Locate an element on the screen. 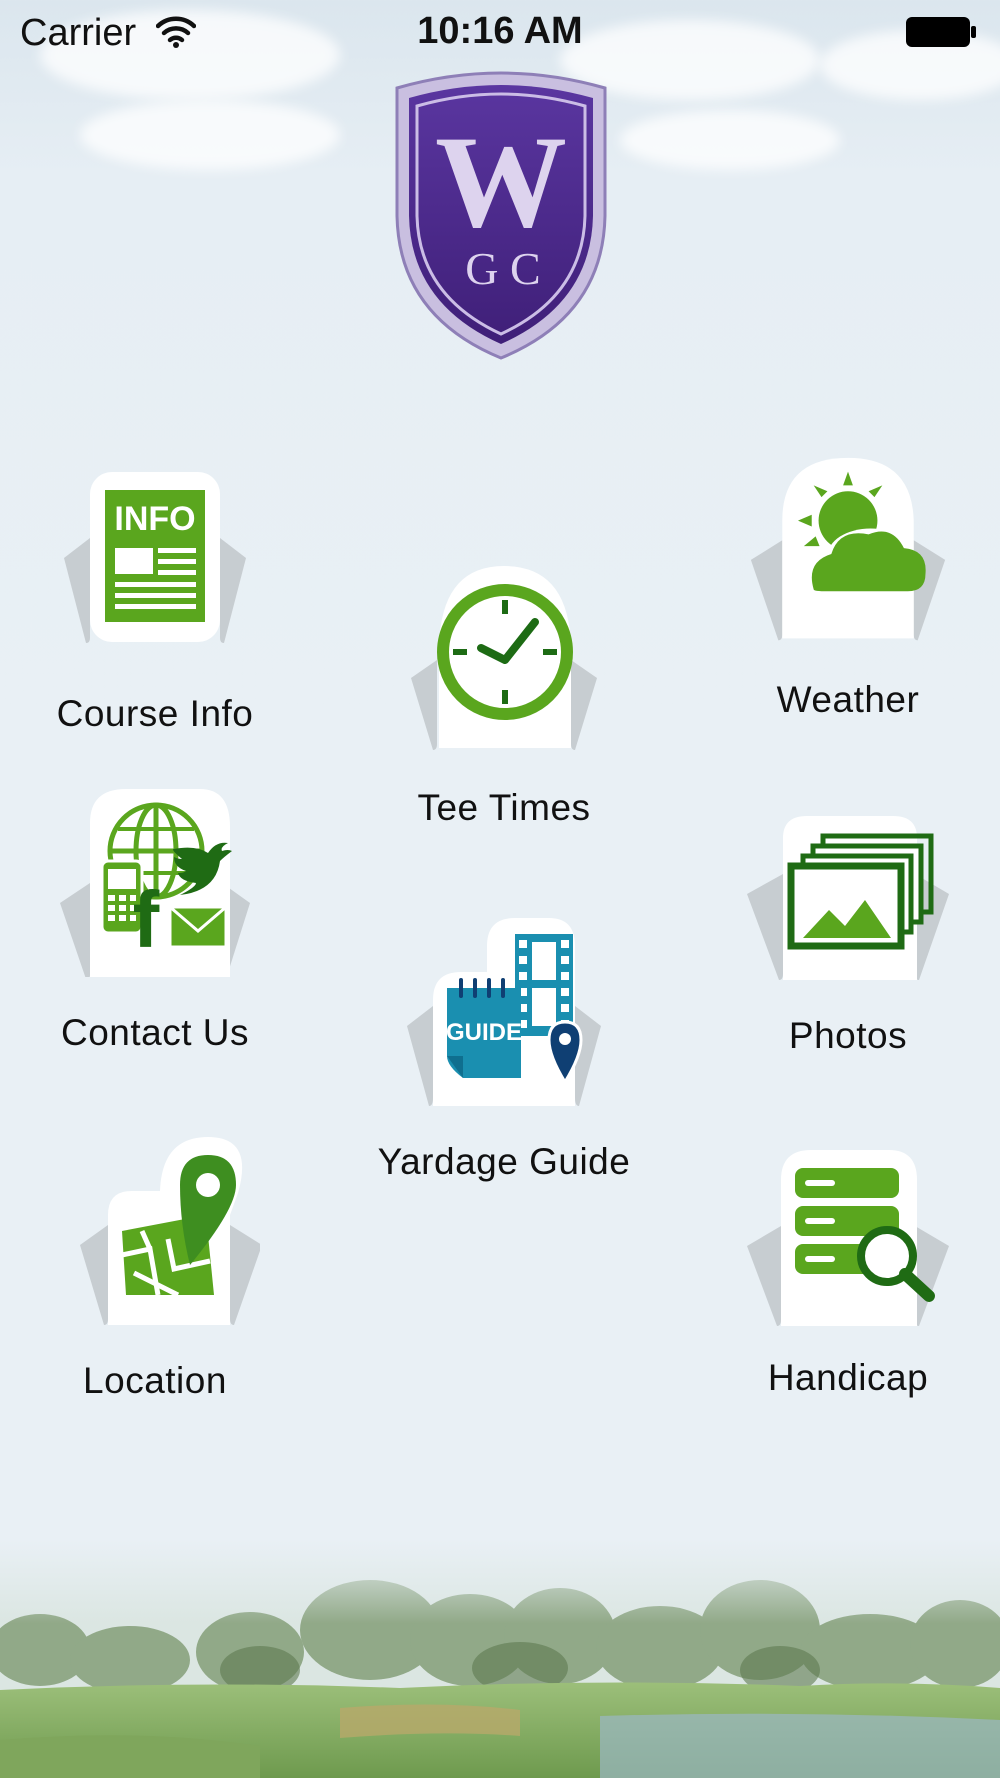  logo-letter-w: W is located at coordinates (501, 181).